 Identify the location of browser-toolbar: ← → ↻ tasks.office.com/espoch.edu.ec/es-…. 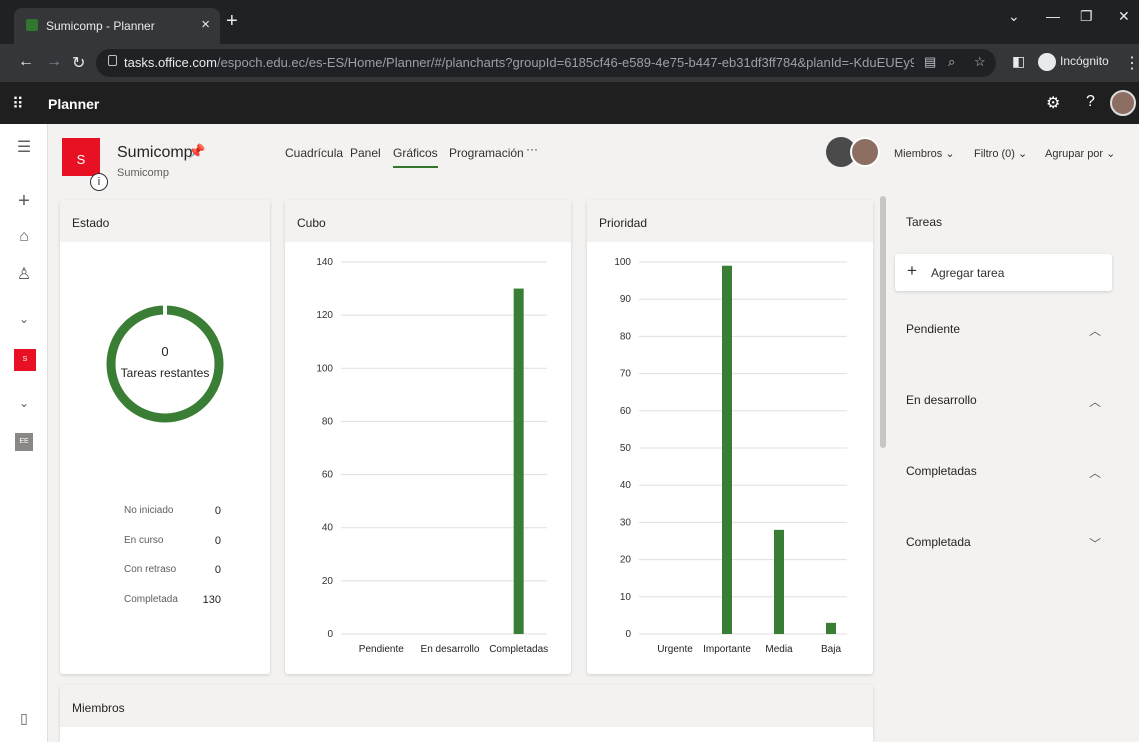
(569, 63).